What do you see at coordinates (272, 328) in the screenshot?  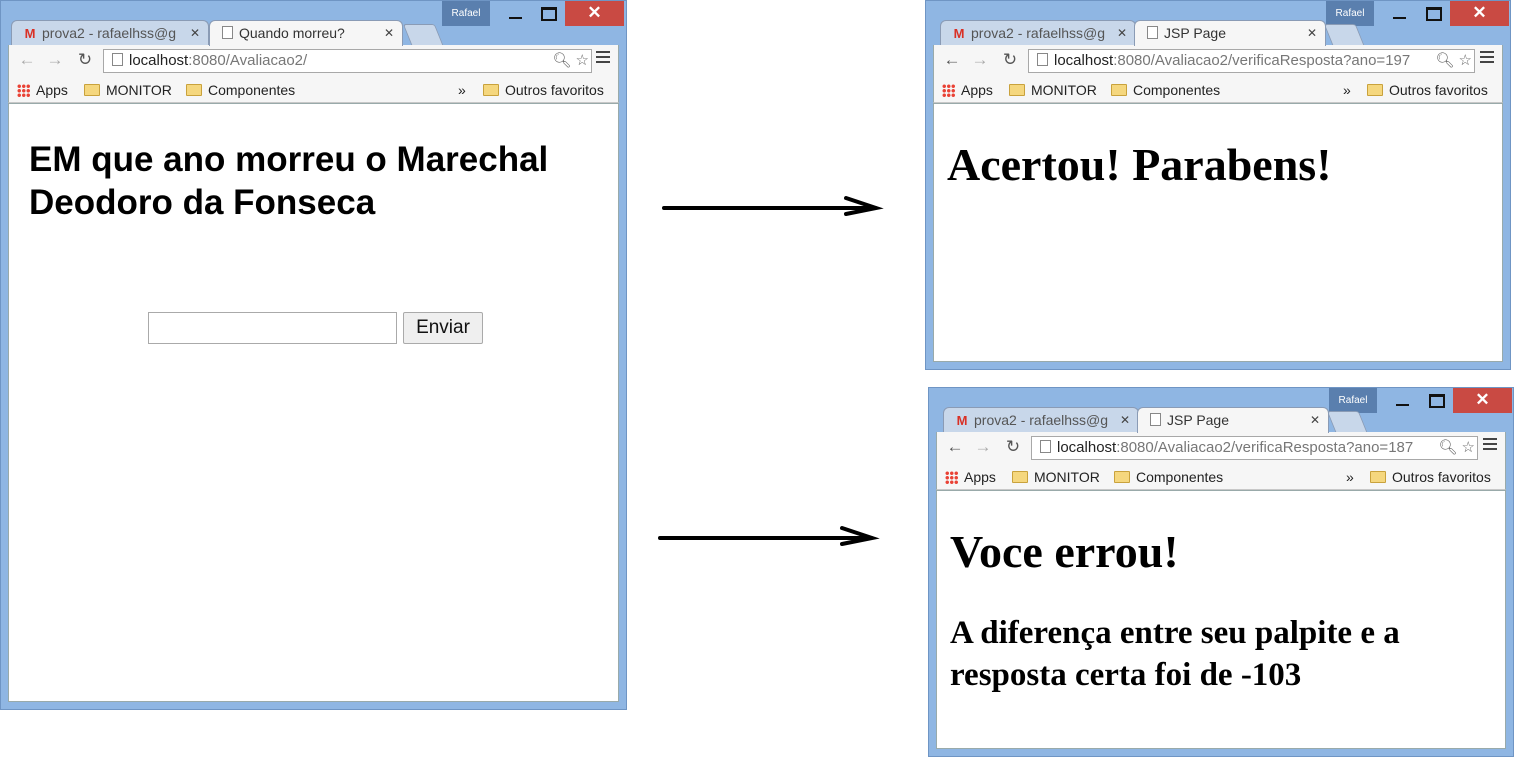 I see `year-input` at bounding box center [272, 328].